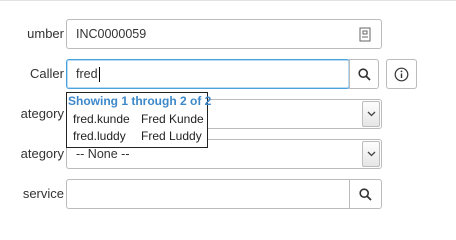 Image resolution: width=456 pixels, height=240 pixels. Describe the element at coordinates (42, 153) in the screenshot. I see `subcategory-label: ategory` at that location.